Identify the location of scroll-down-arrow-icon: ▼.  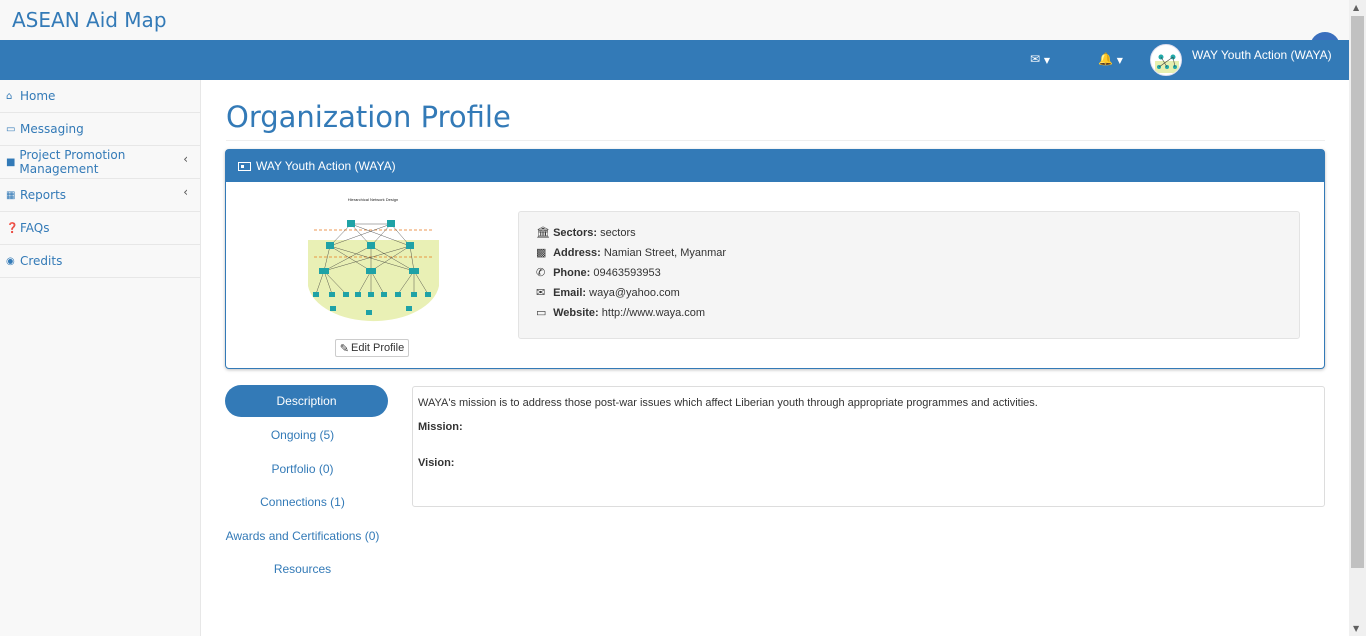
(1356, 628).